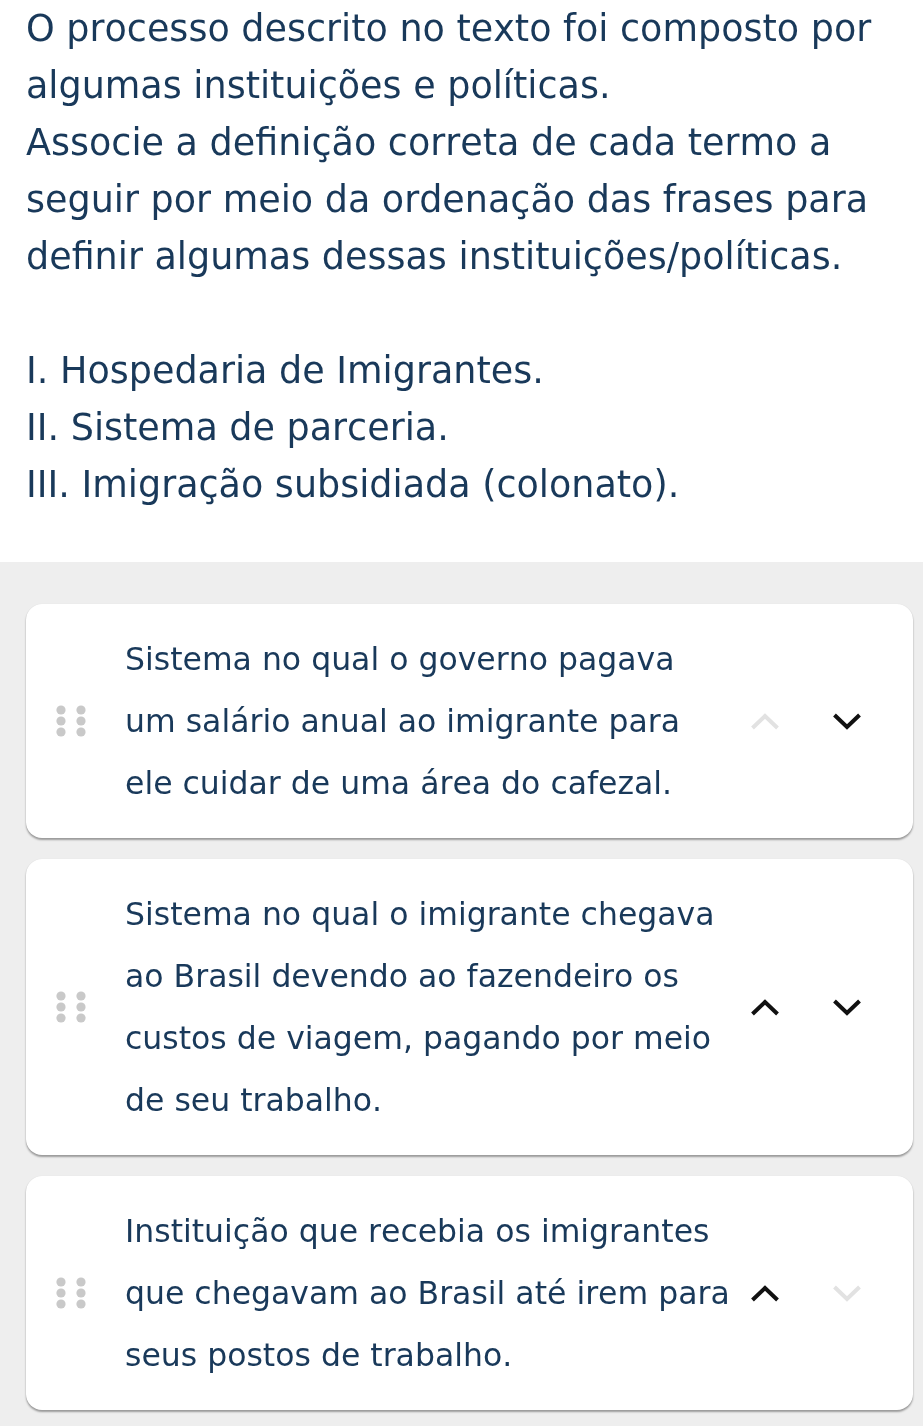  I want to click on definition-text: Sistema no qual o imigrante chegava ao Brasil devendo ao fazendeiro os custos de viagem, pagando por meio de seu trabalho., so click(420, 1007).